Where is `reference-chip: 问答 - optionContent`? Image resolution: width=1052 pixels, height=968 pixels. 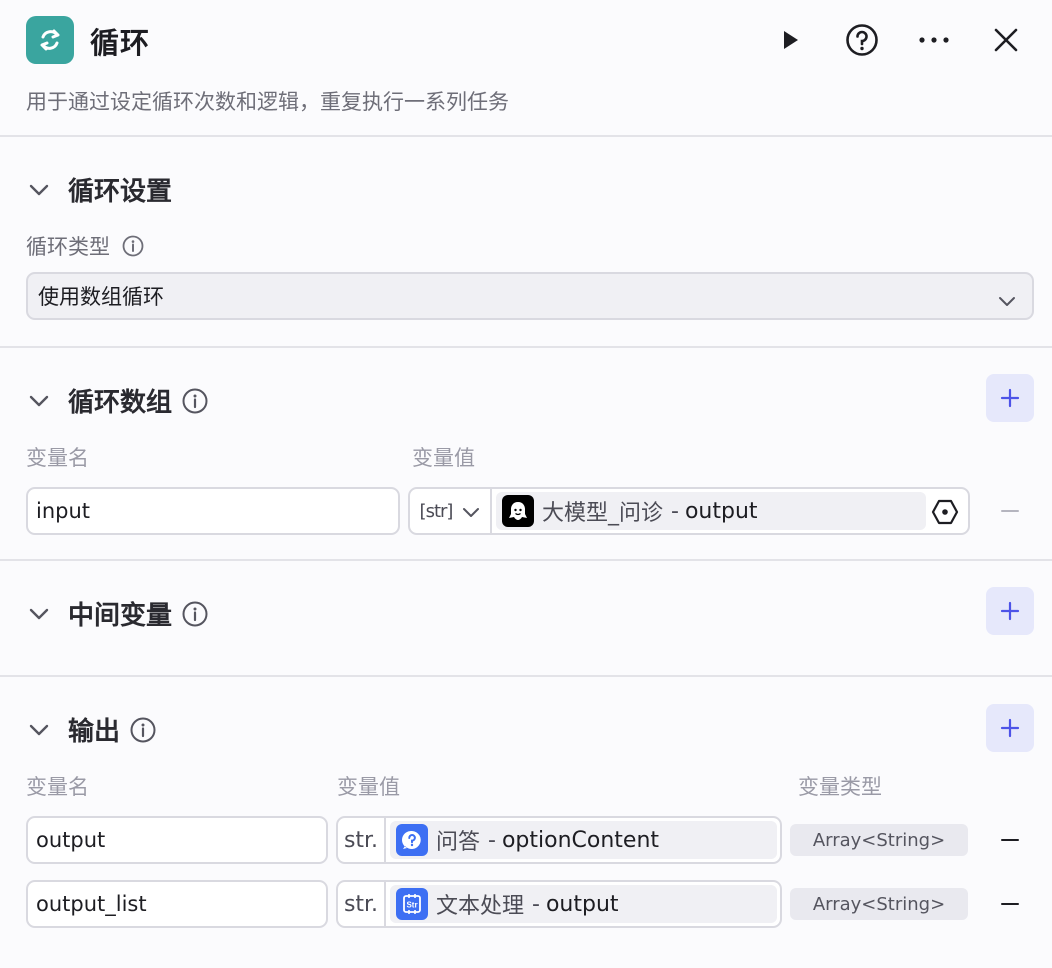
reference-chip: 问答 - optionContent is located at coordinates (583, 840).